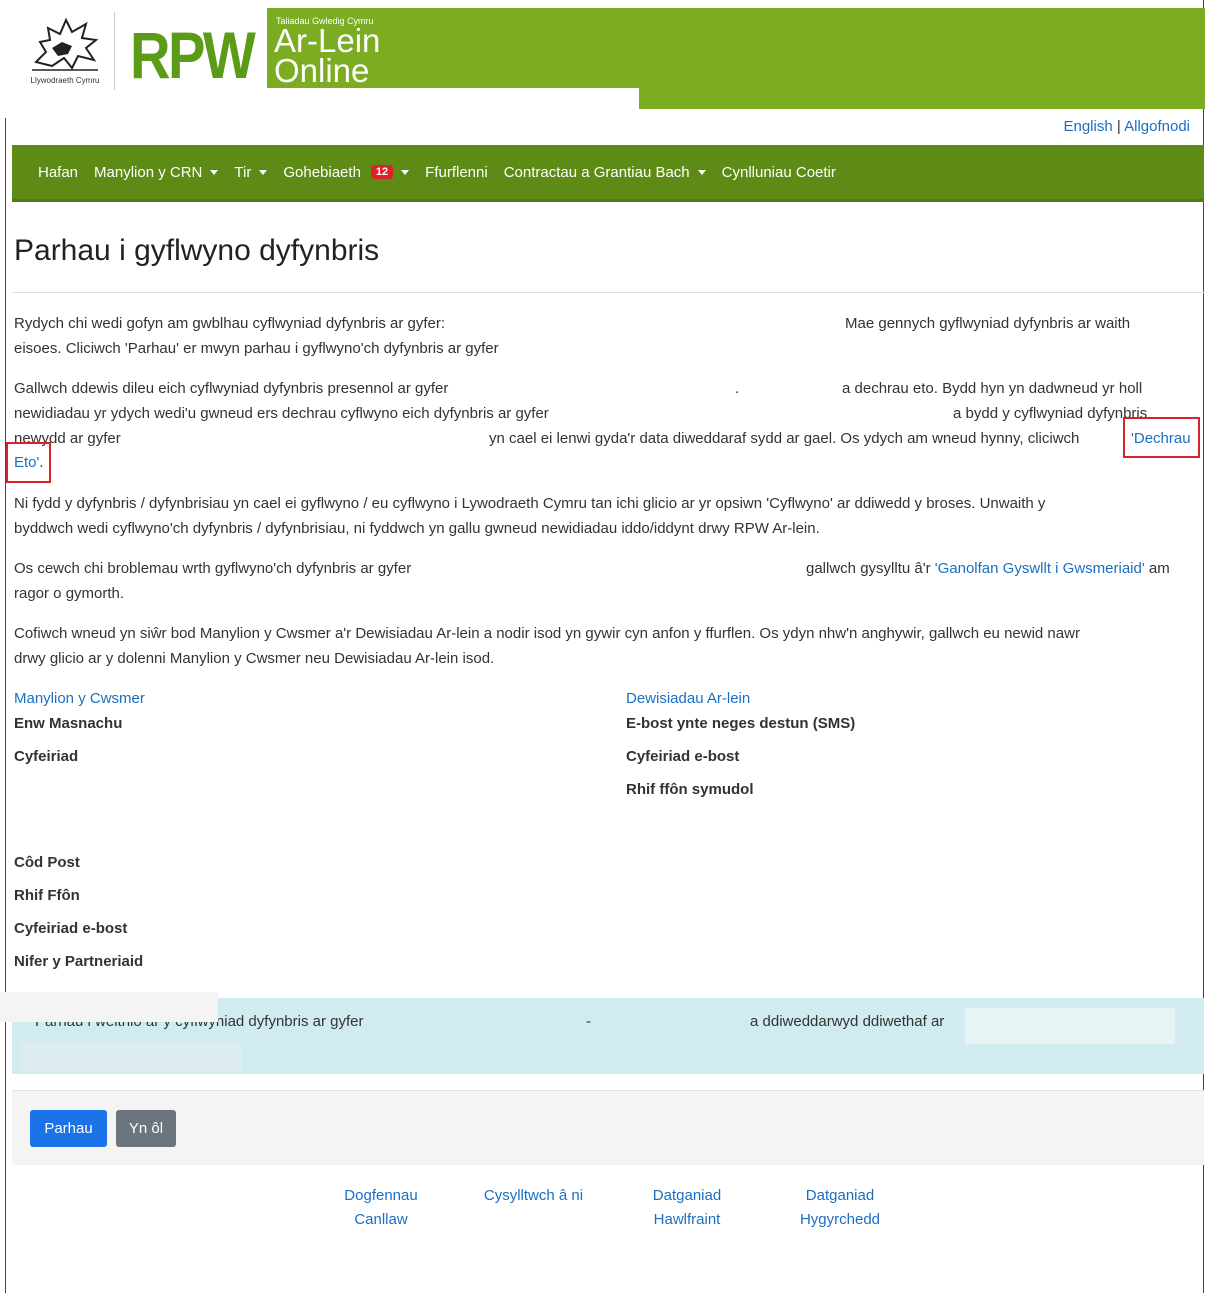 The height and width of the screenshot is (1293, 1206). Describe the element at coordinates (197, 250) in the screenshot. I see `page-title: Parhau i gyflwyno dyfynbris` at that location.